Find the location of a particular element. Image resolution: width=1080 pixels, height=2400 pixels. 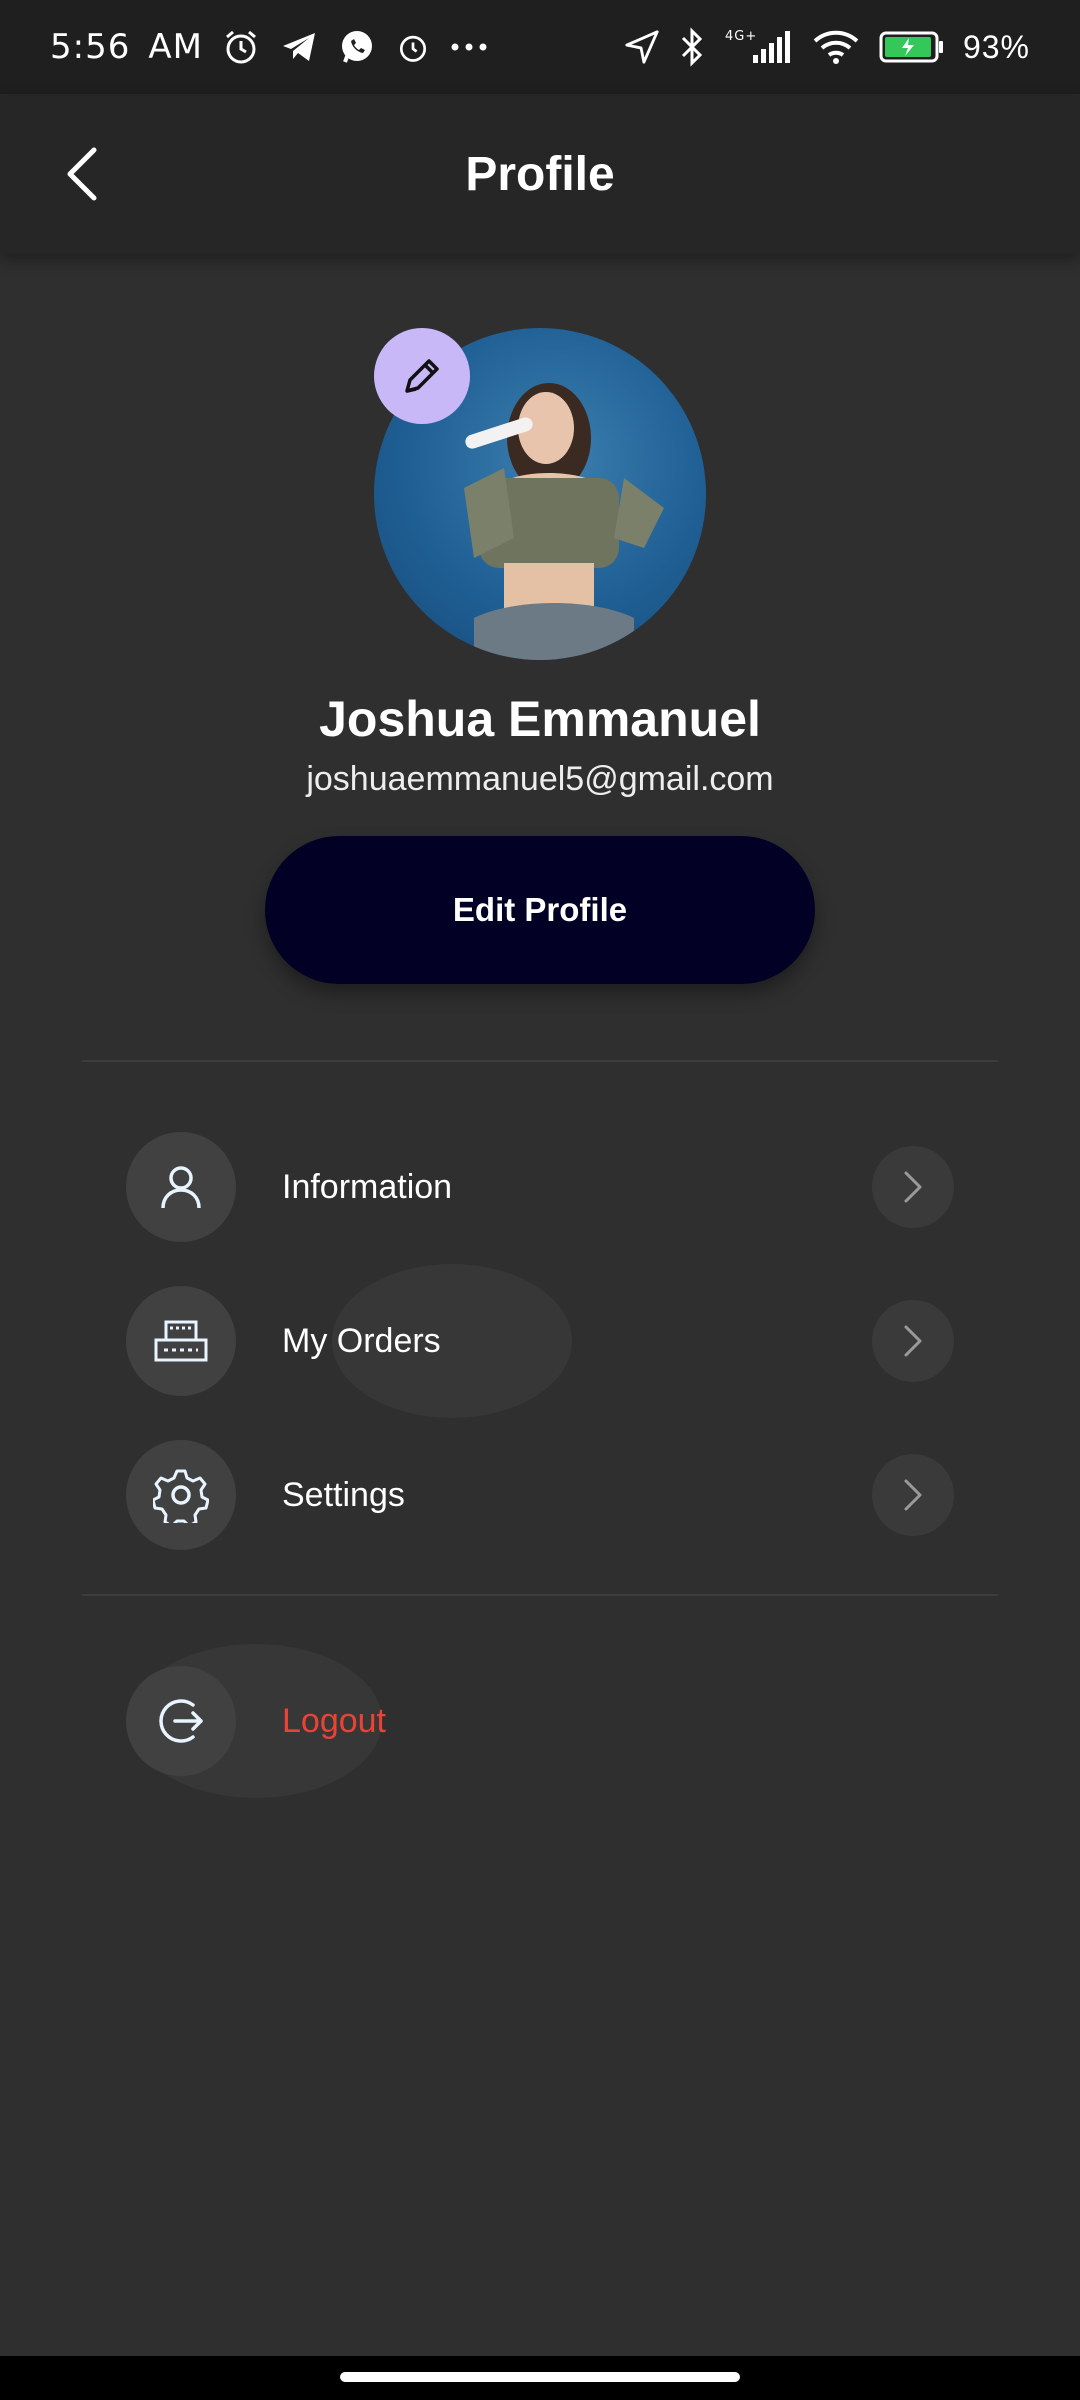

chevron-left-icon is located at coordinates (82, 174).